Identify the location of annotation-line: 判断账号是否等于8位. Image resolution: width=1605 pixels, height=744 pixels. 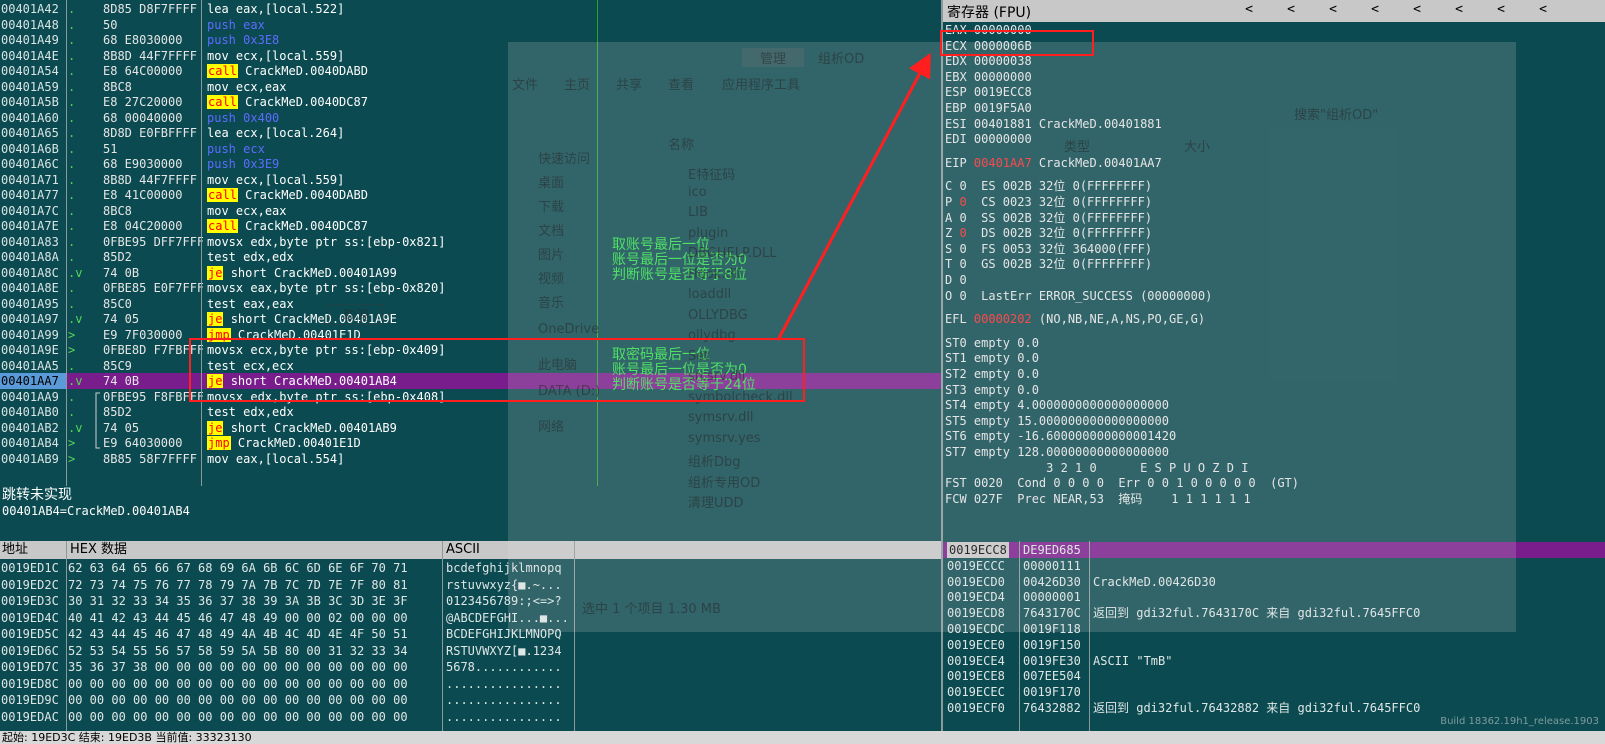
(679, 275).